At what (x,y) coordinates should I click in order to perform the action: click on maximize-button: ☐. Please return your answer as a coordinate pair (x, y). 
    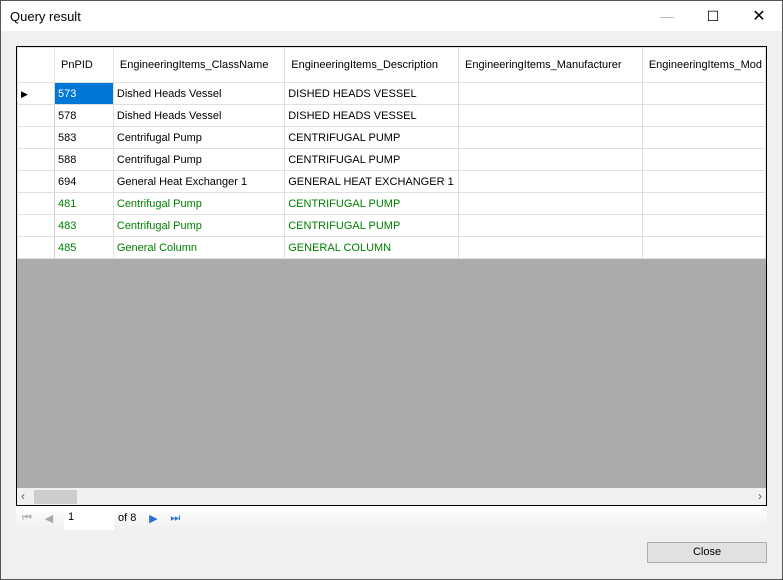
    Looking at the image, I should click on (713, 16).